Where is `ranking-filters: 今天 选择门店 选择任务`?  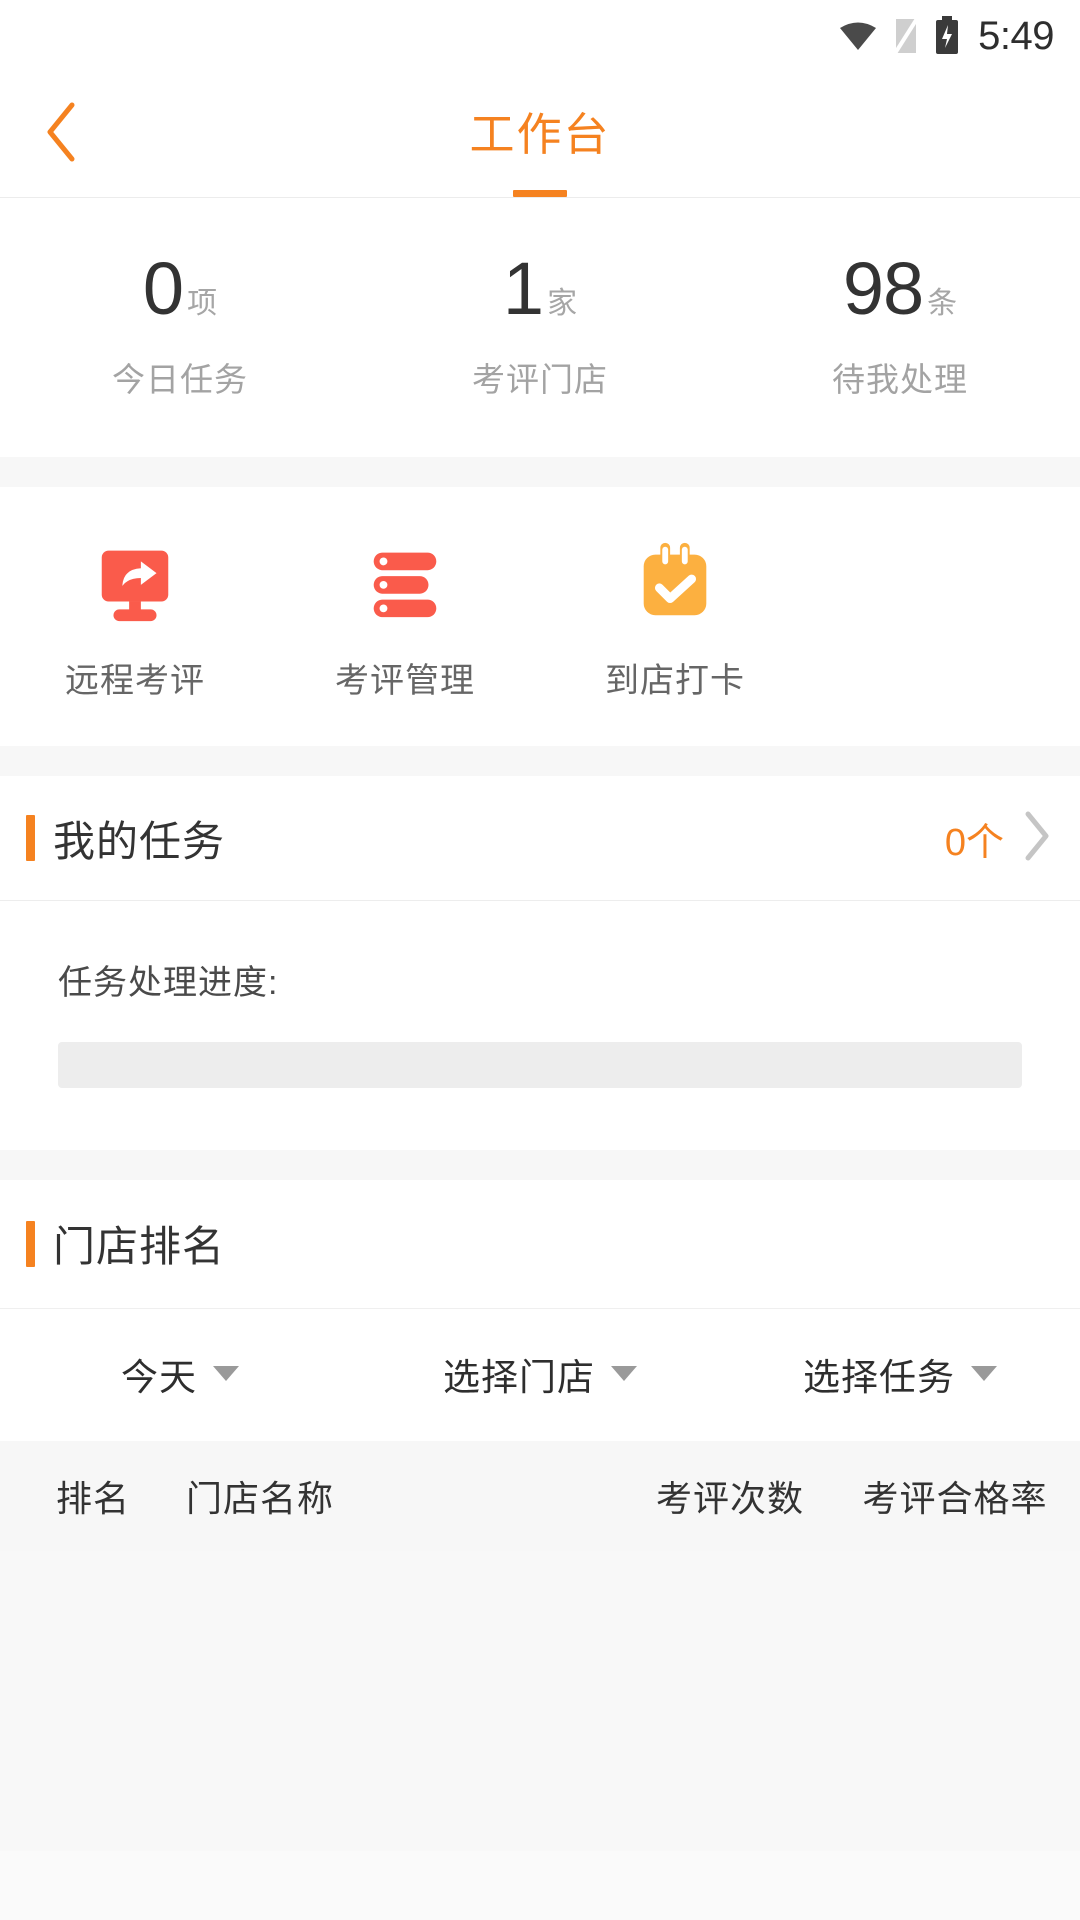
ranking-filters: 今天 选择门店 选择任务 is located at coordinates (540, 1374).